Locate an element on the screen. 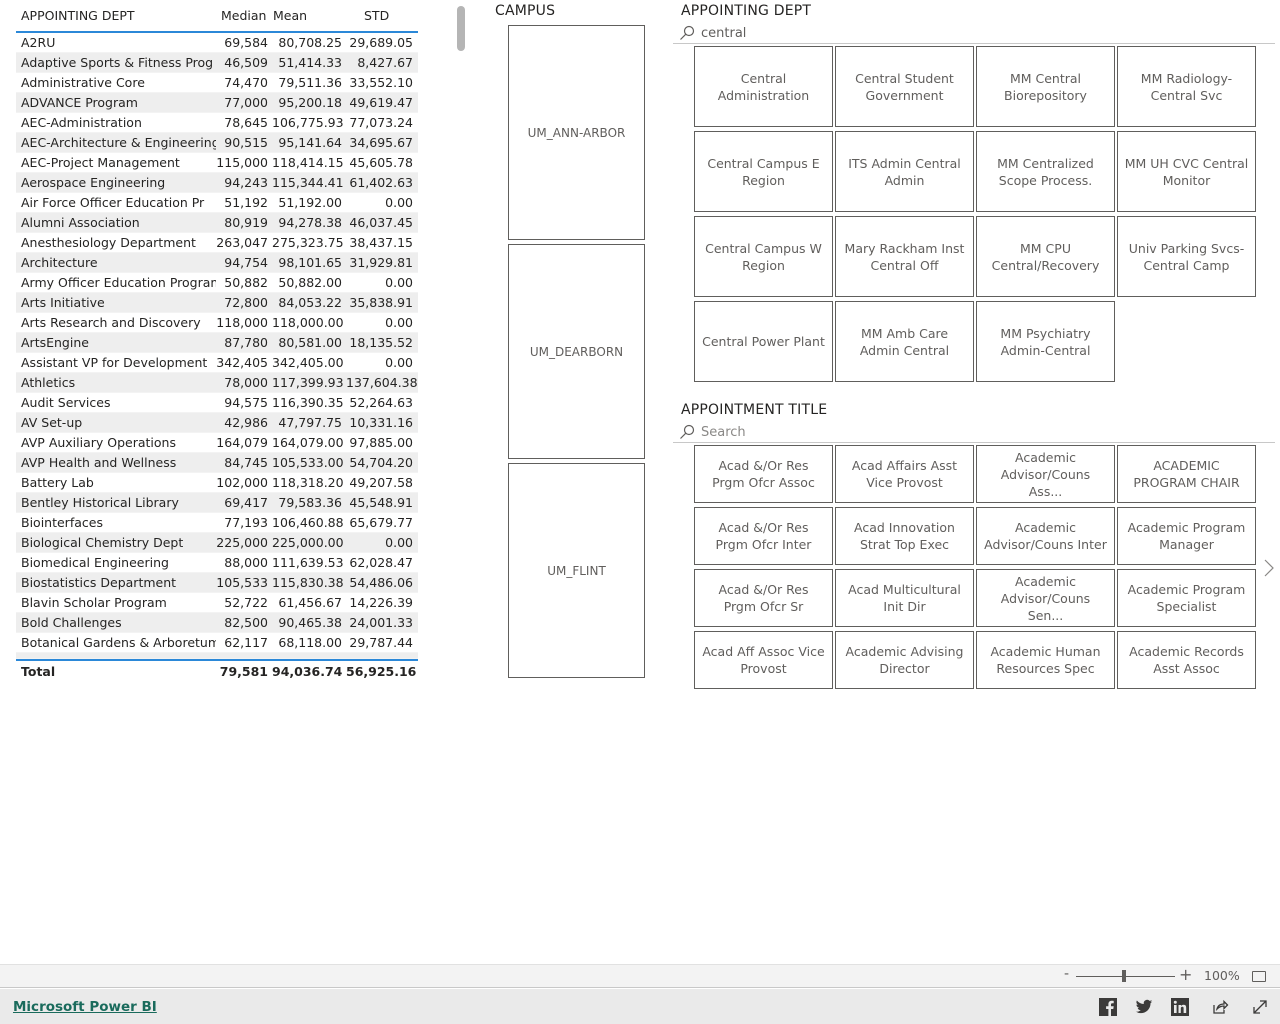 Image resolution: width=1280 pixels, height=1024 pixels. zoom-out-button: - is located at coordinates (1066, 974).